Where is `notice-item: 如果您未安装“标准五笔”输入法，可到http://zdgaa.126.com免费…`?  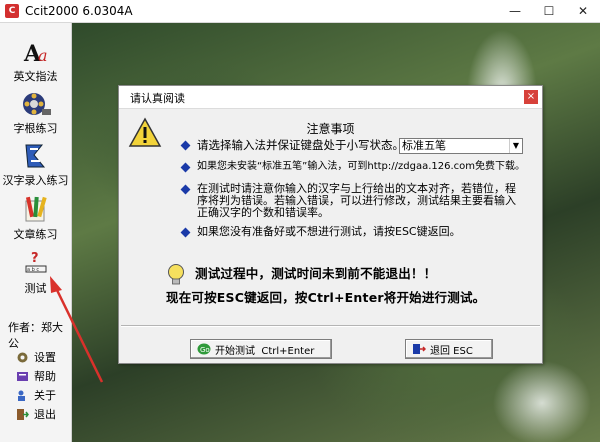
notice-item: 如果您未安装“标准五笔”输入法，可到http://zdgaa.126.com免费… is located at coordinates (361, 166).